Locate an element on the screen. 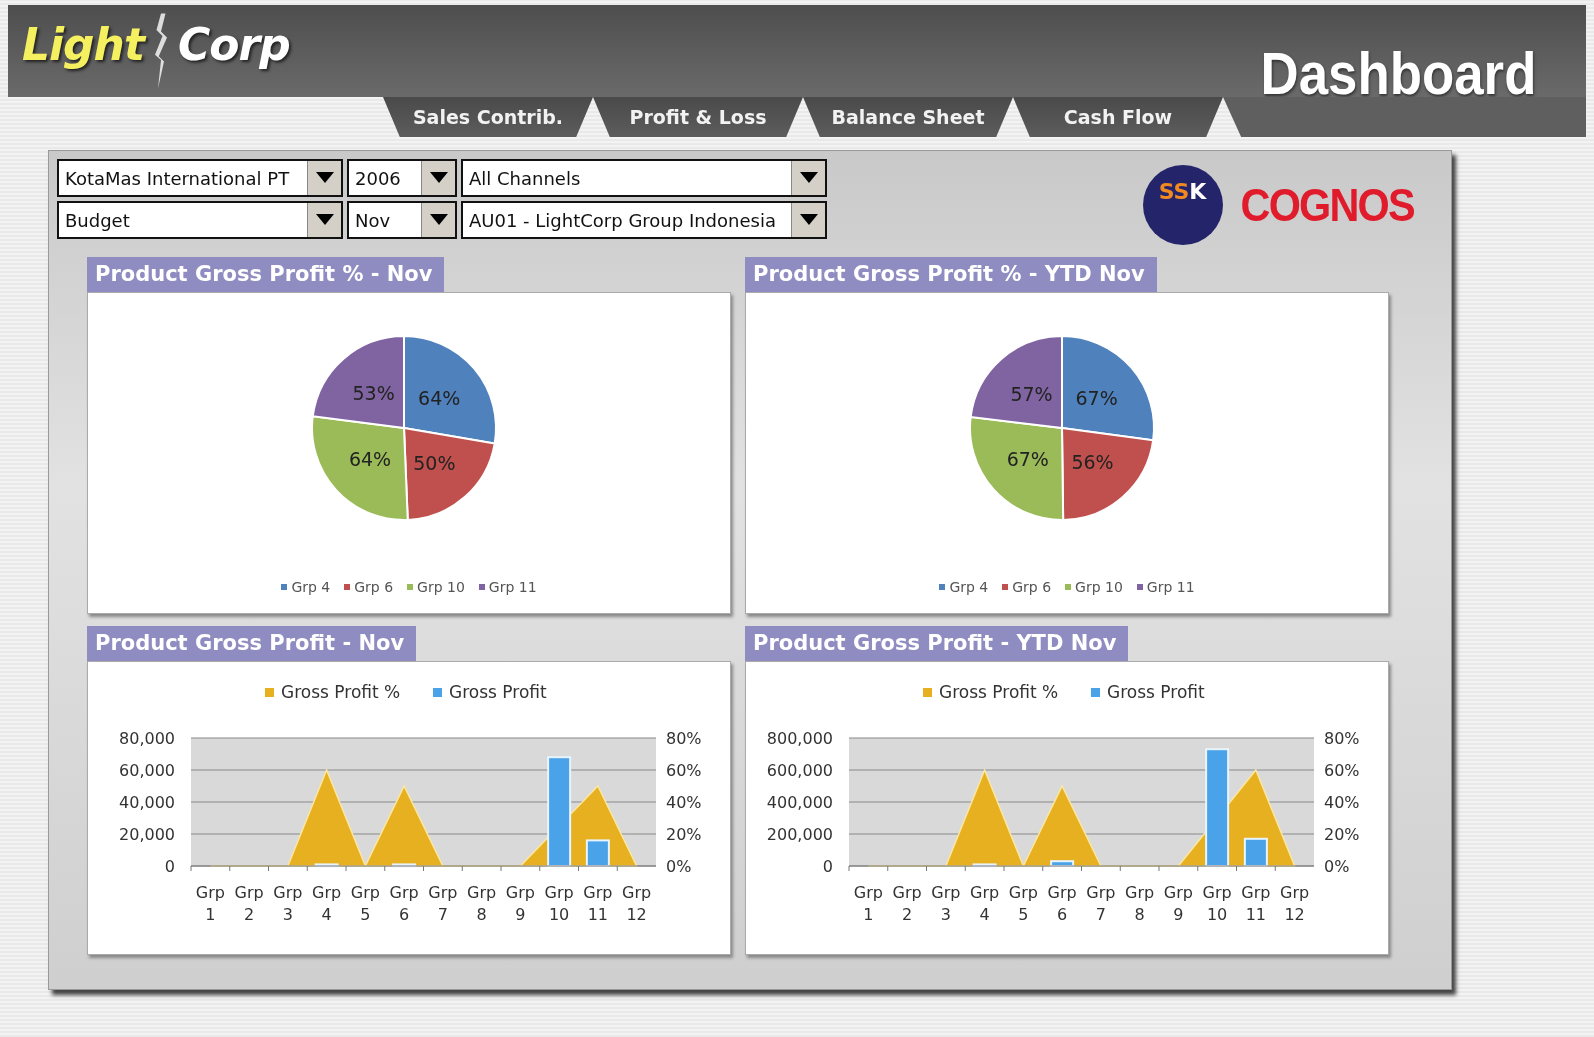 The height and width of the screenshot is (1037, 1594). panel-title: Product Gross Profit % - YTD Nov is located at coordinates (951, 274).